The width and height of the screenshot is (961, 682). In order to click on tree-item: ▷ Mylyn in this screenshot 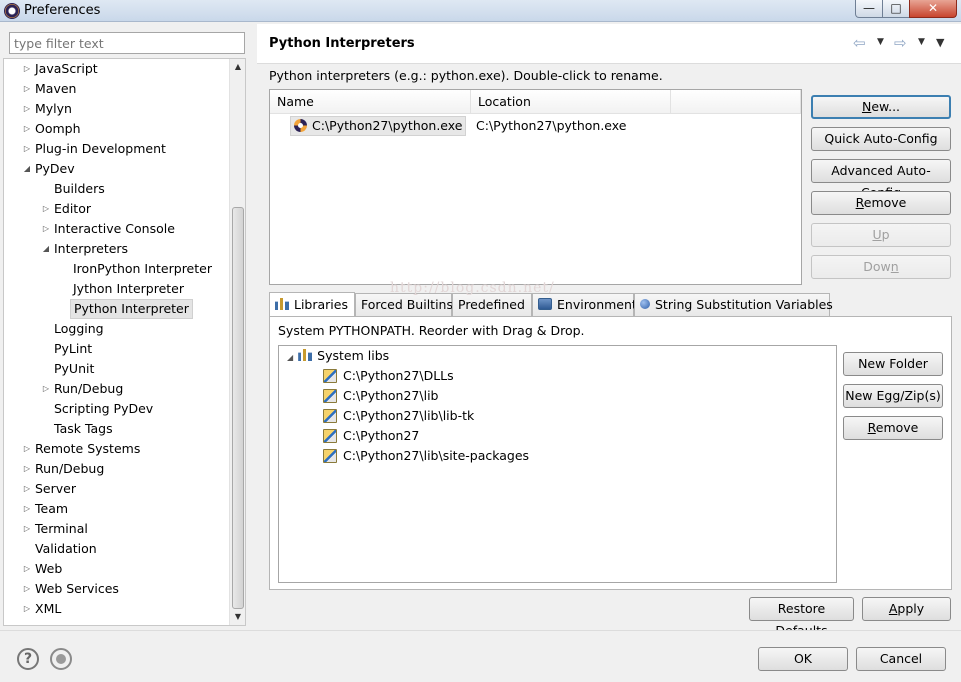, I will do `click(117, 109)`.